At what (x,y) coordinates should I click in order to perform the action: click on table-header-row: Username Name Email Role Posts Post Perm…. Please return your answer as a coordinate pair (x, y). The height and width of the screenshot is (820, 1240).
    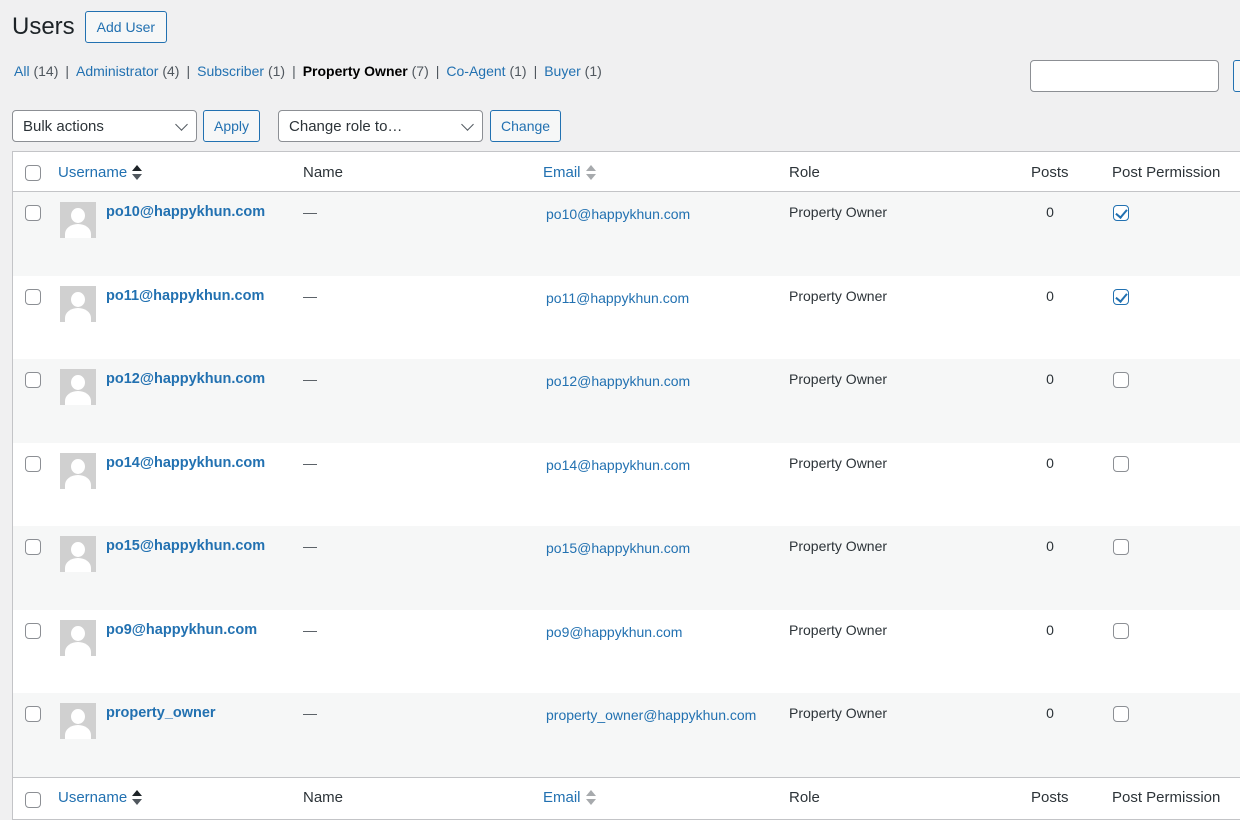
    Looking at the image, I should click on (626, 172).